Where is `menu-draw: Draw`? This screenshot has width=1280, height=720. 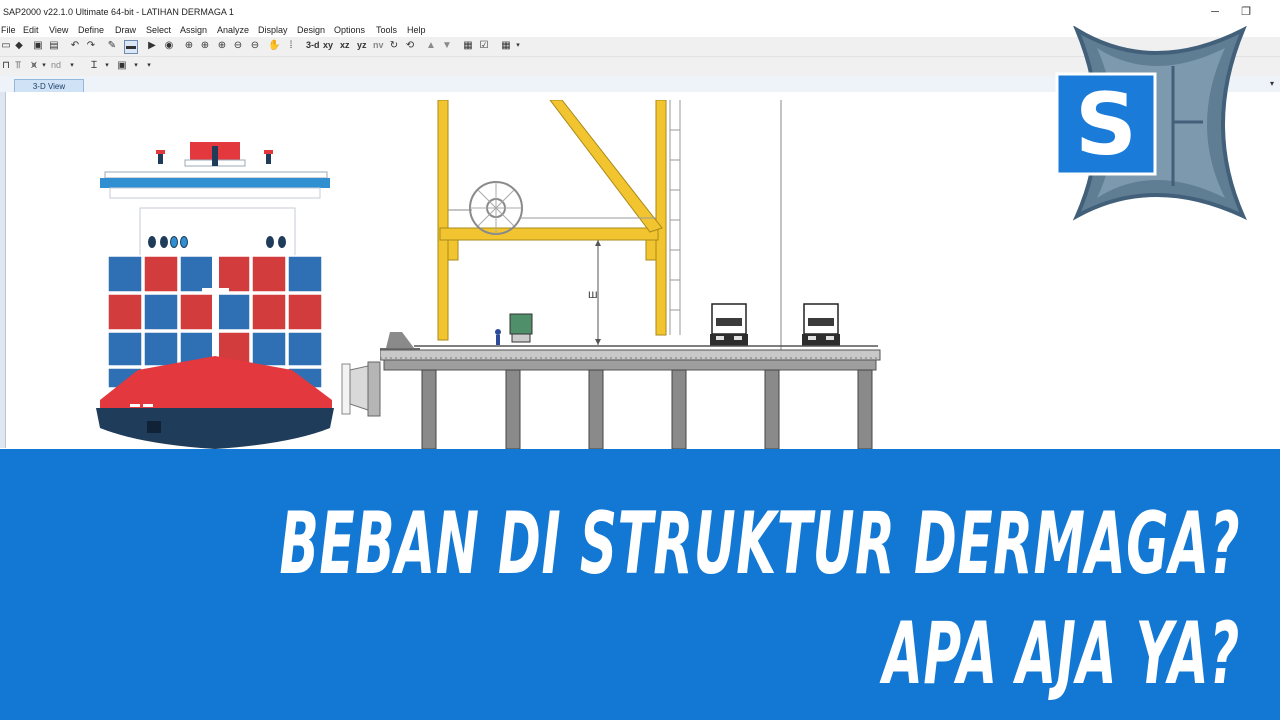 menu-draw: Draw is located at coordinates (125, 30).